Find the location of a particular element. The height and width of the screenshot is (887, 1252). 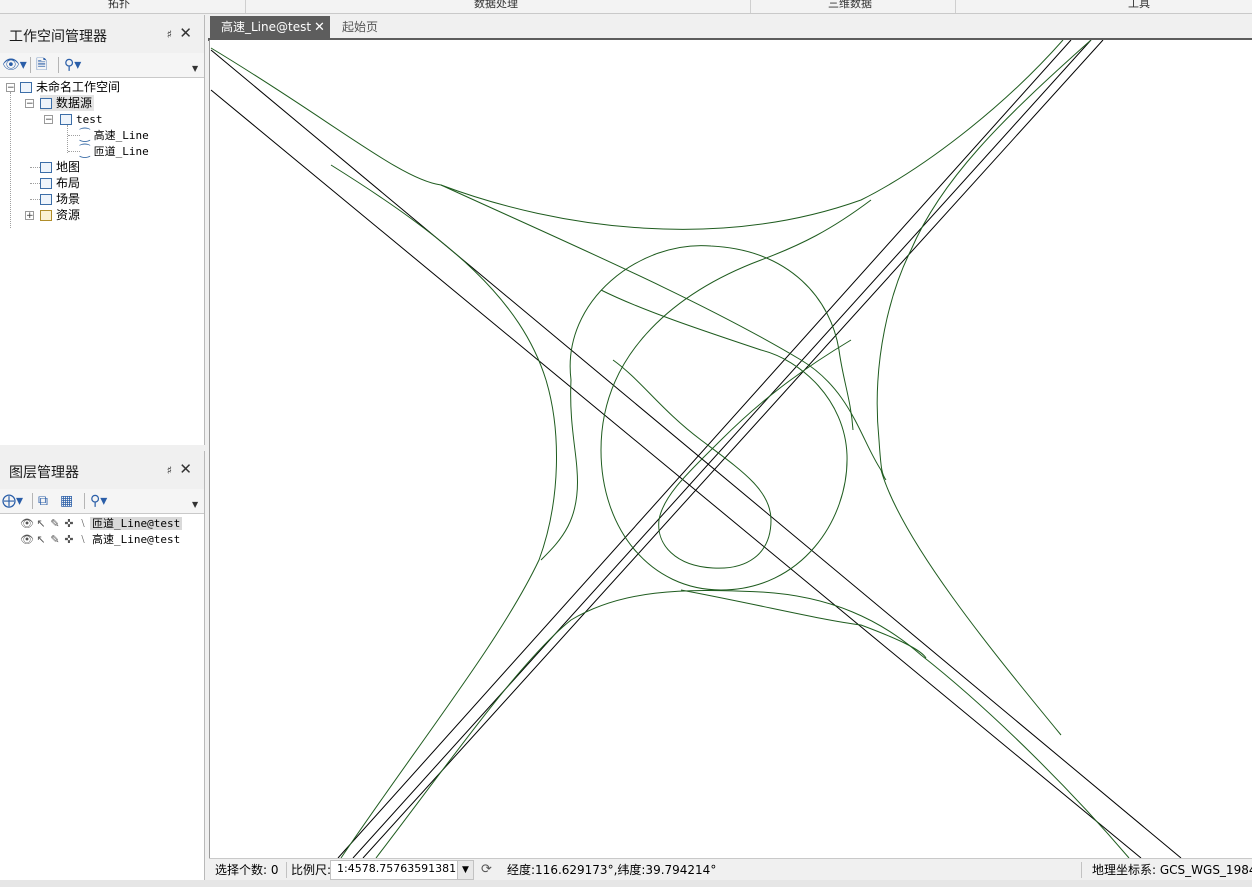

scene-icon is located at coordinates (46, 199).